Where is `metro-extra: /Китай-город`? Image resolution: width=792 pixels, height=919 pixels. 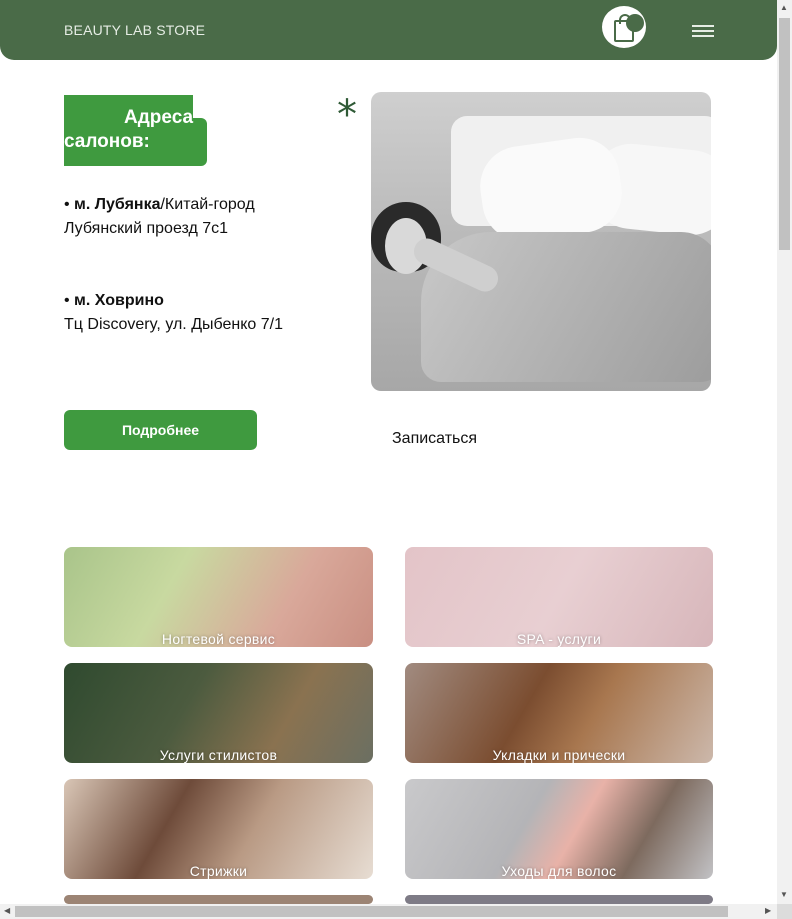 metro-extra: /Китай-город is located at coordinates (207, 204).